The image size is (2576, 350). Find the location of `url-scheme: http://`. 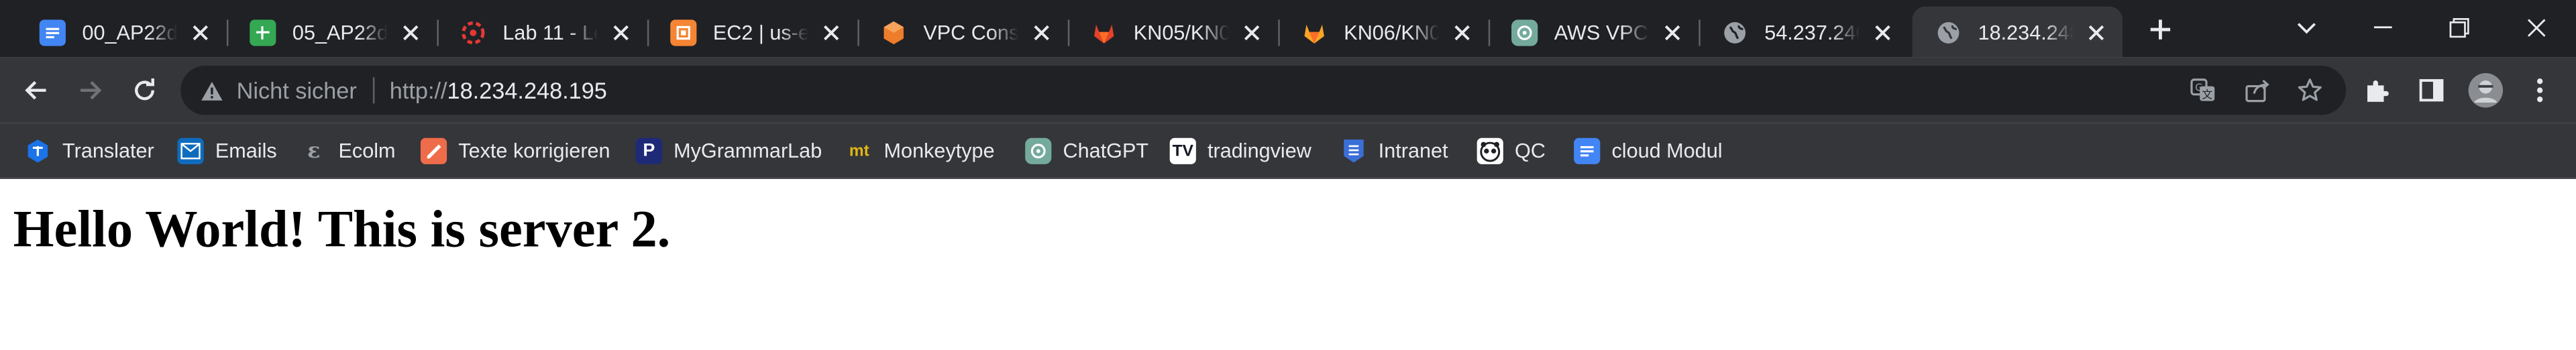

url-scheme: http:// is located at coordinates (418, 90).